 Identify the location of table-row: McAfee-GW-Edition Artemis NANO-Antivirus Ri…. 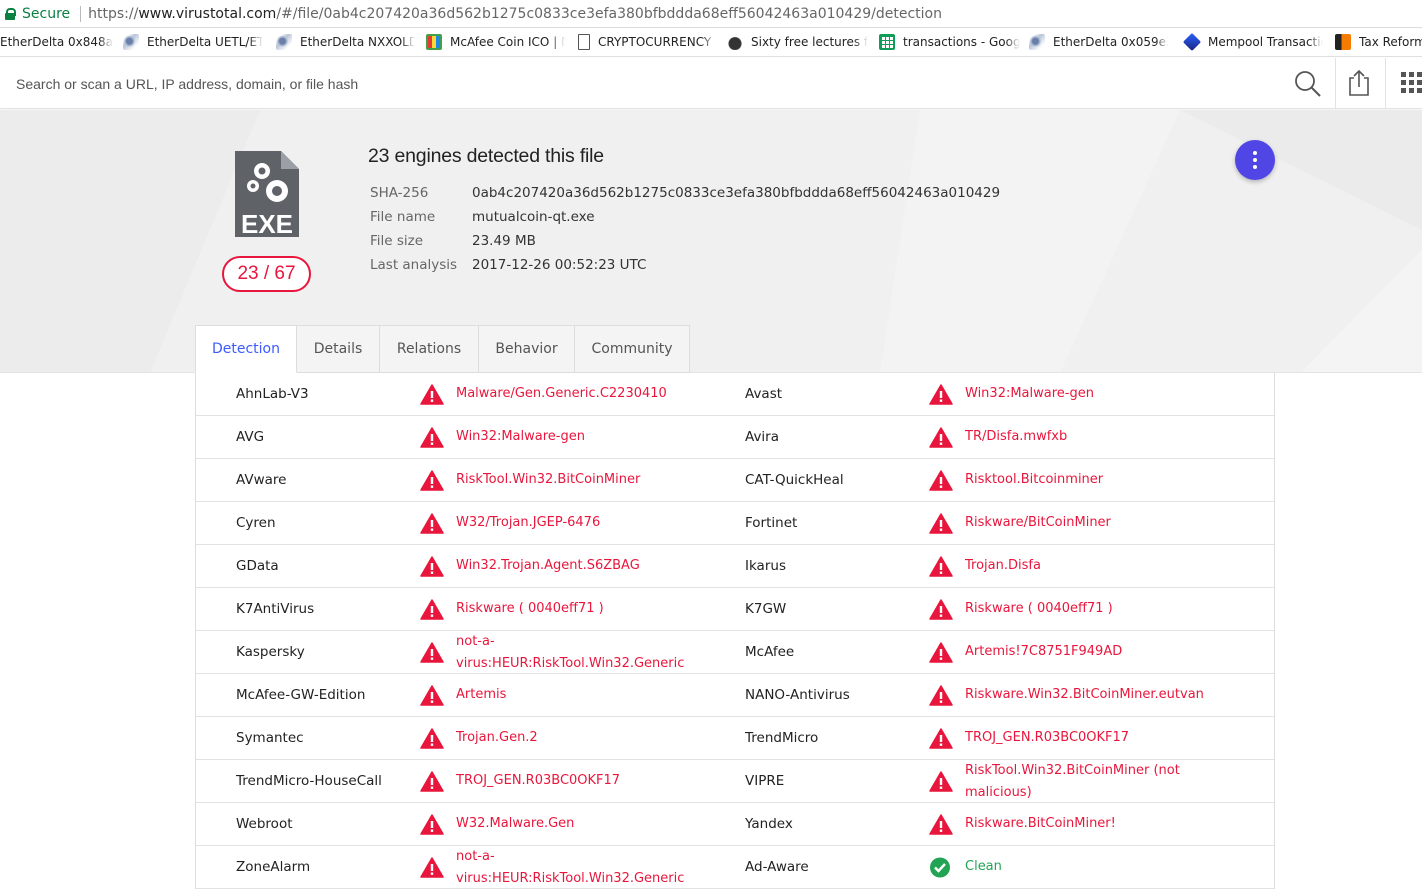
(735, 695).